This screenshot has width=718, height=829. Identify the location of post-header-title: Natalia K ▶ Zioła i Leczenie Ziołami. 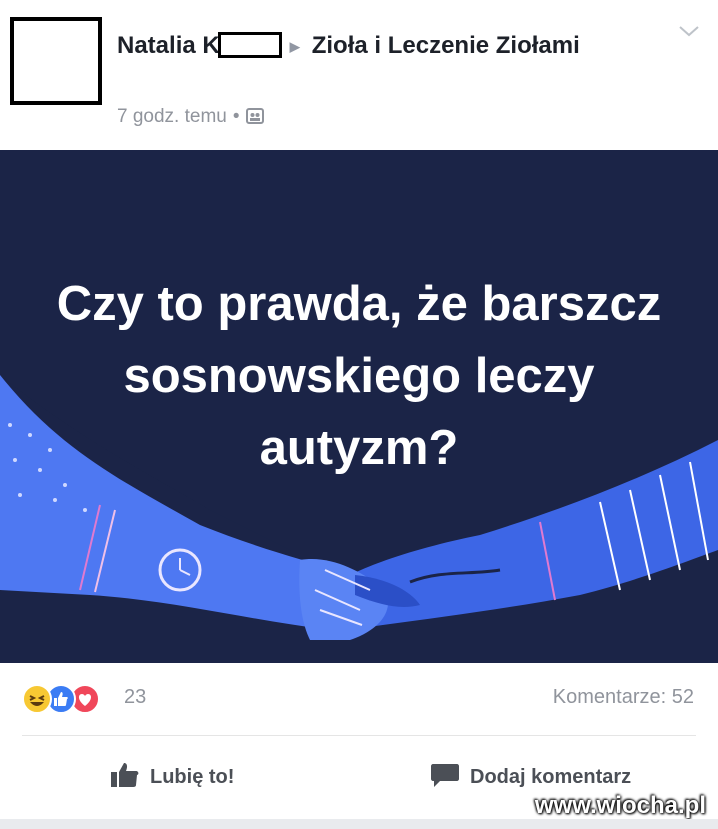
(387, 46).